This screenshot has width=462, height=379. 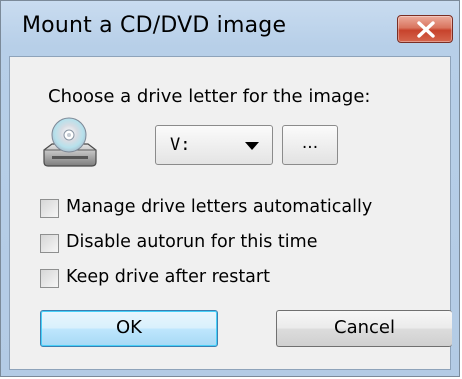 I want to click on chevron-down-icon, so click(x=252, y=146).